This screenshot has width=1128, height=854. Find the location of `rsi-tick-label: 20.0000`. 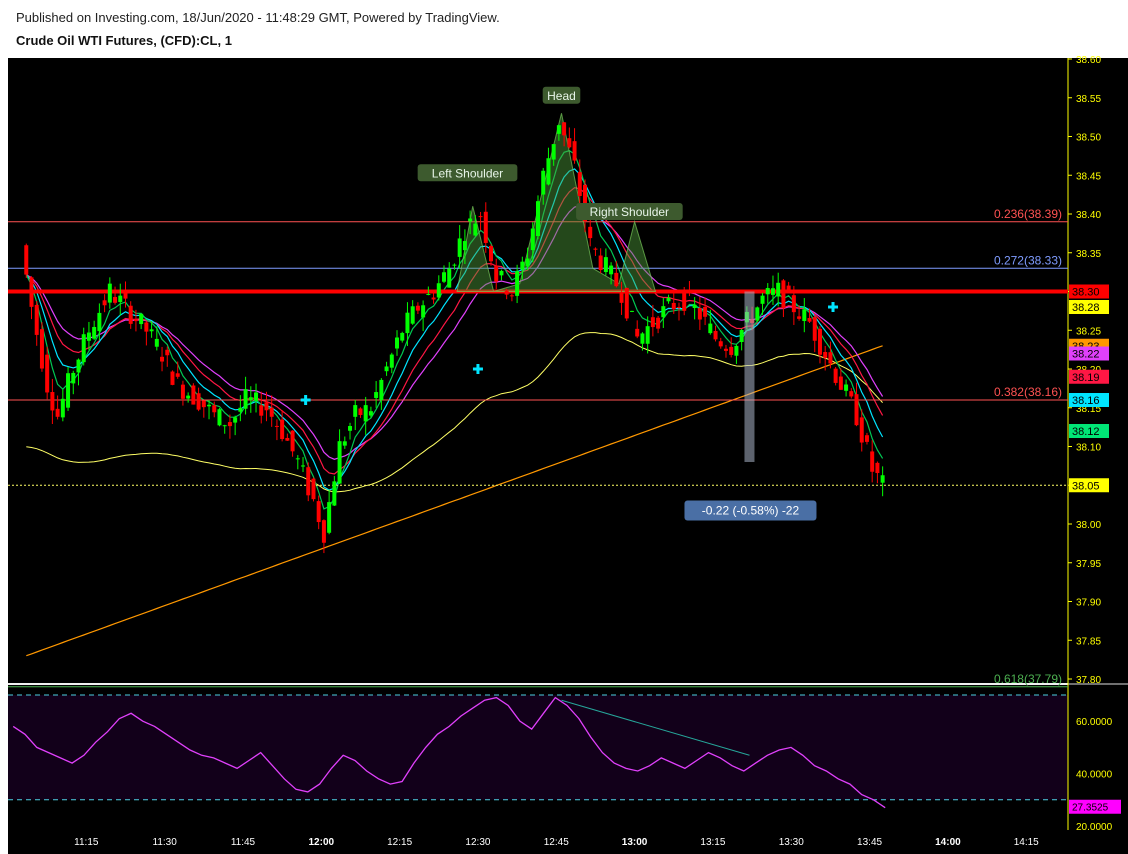

rsi-tick-label: 20.0000 is located at coordinates (1094, 827).